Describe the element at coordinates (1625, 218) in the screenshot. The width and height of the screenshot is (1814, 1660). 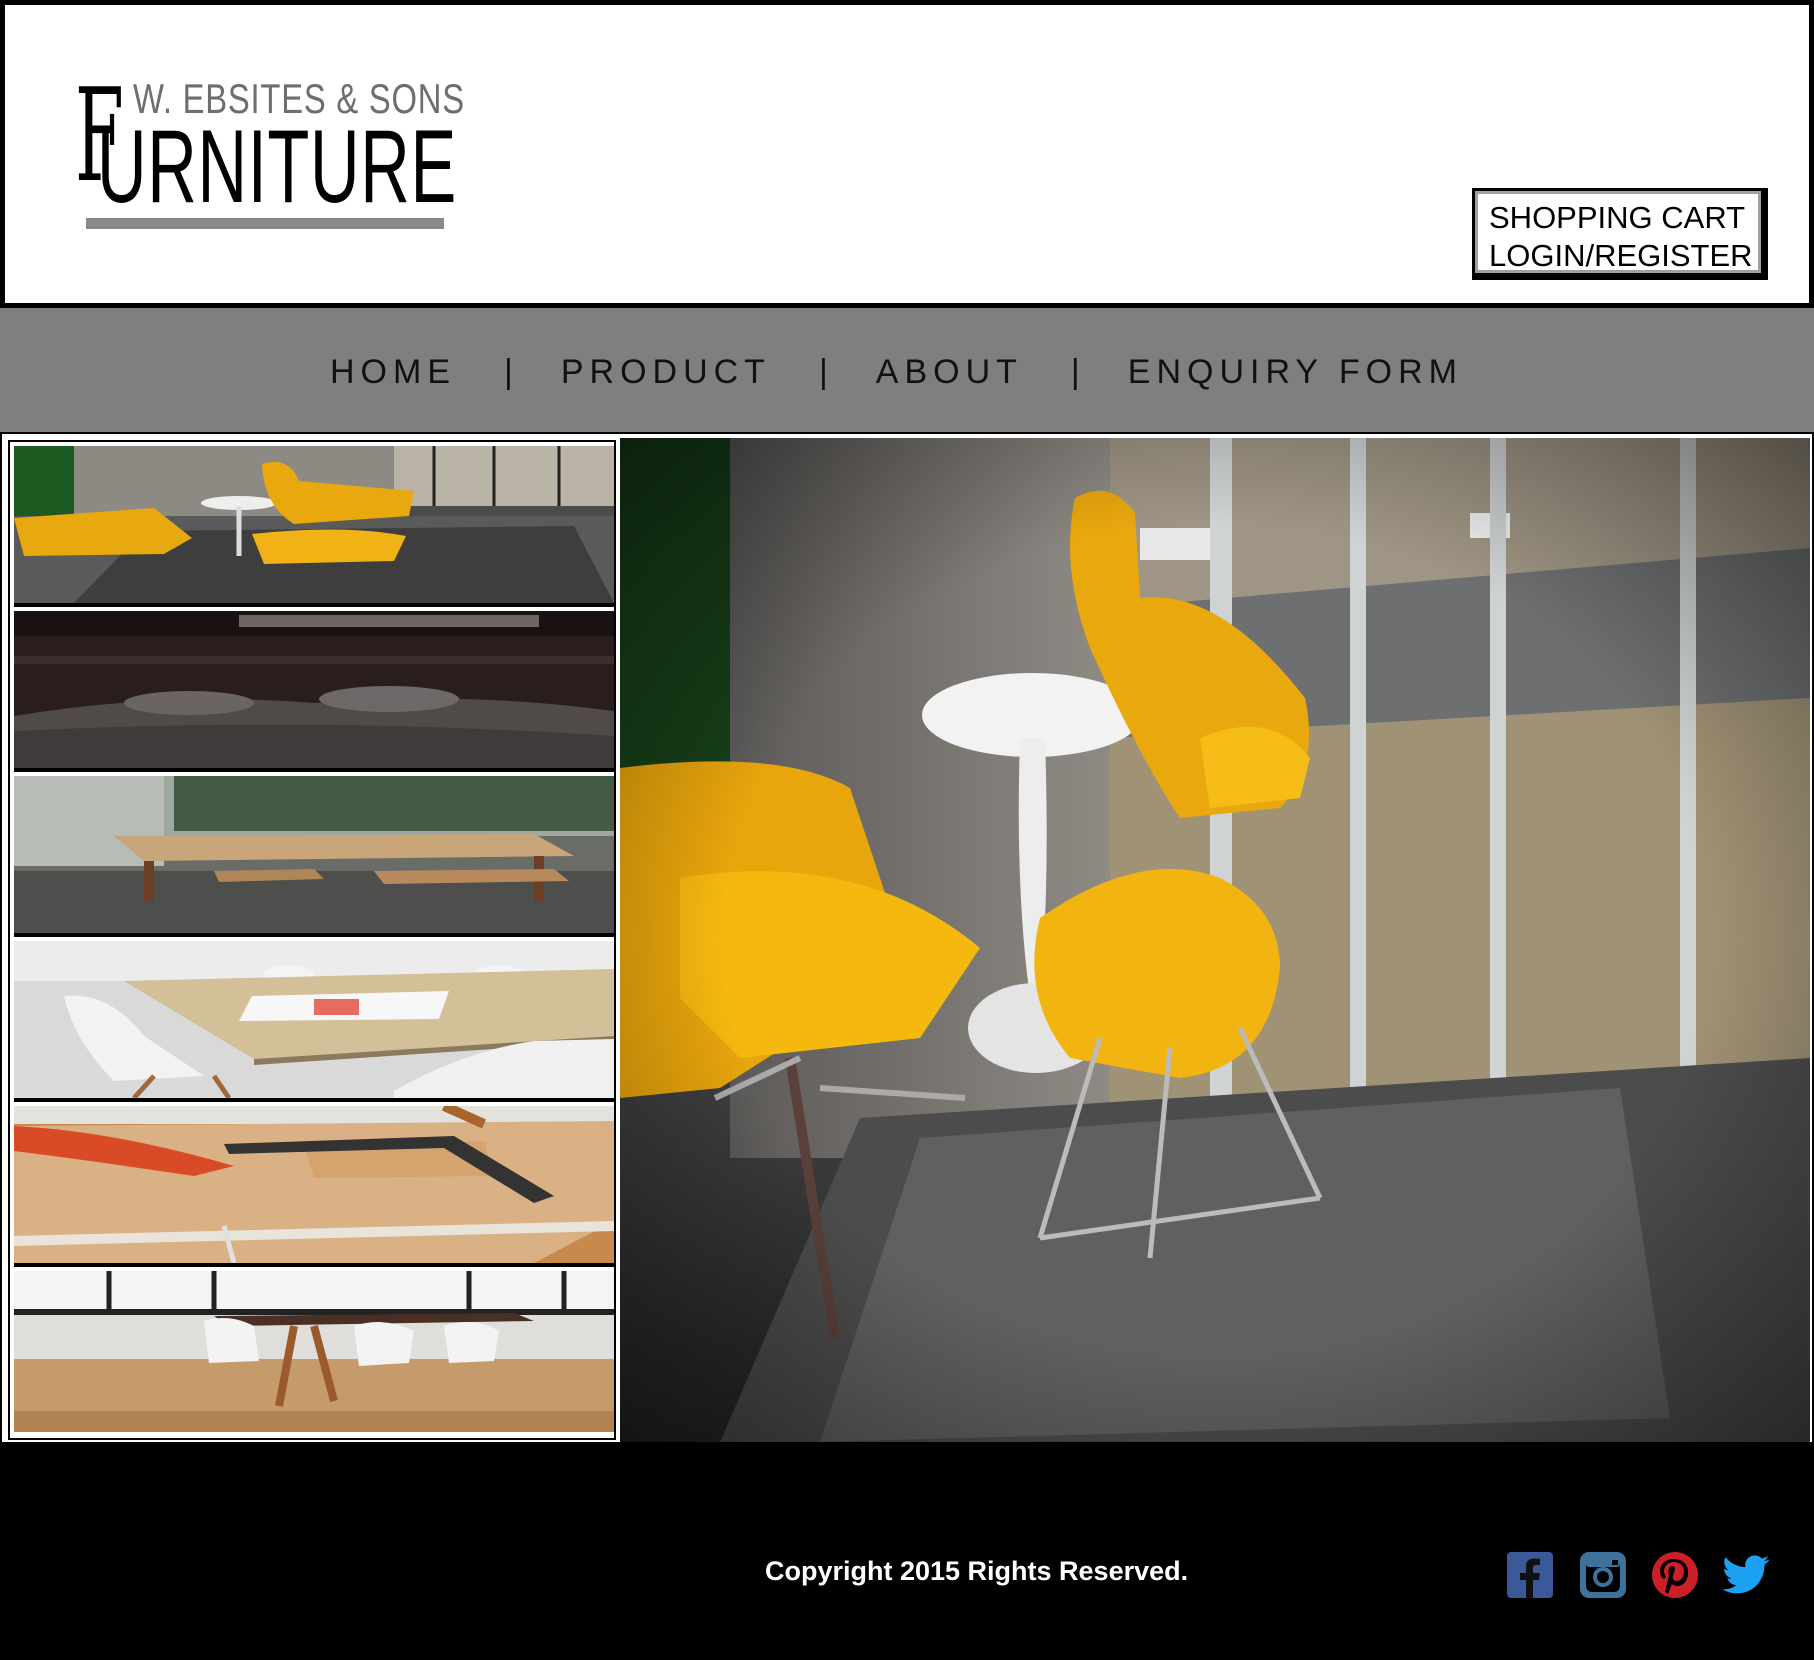
I see `shopping-cart-link: SHOPPING CART` at that location.